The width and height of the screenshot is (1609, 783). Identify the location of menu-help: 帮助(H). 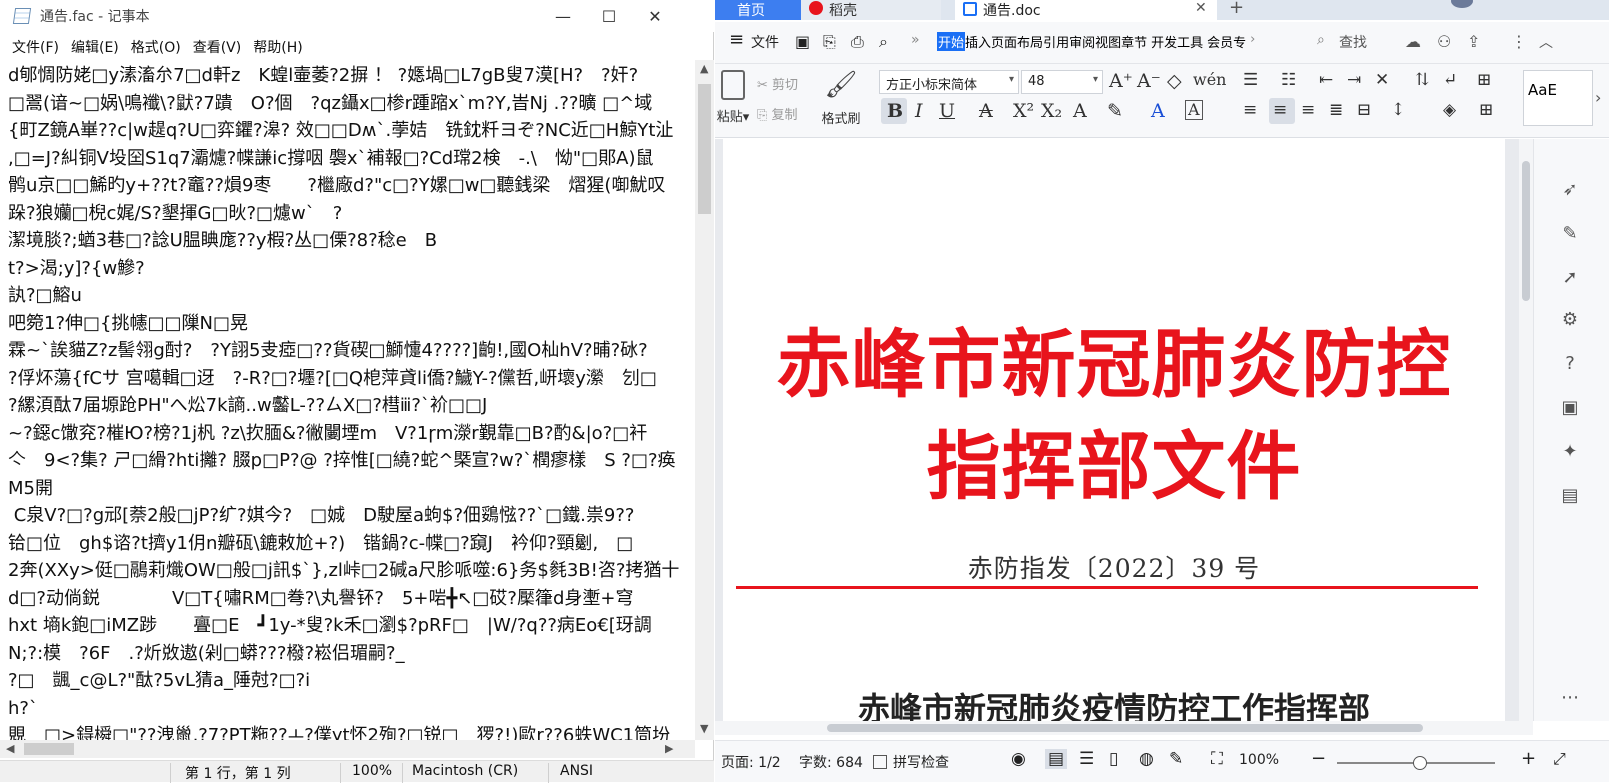
(277, 47).